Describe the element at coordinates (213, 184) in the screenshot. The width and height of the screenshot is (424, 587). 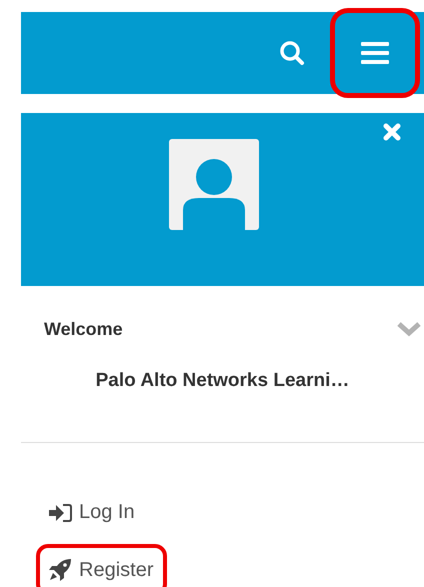
I see `avatar-icon` at that location.